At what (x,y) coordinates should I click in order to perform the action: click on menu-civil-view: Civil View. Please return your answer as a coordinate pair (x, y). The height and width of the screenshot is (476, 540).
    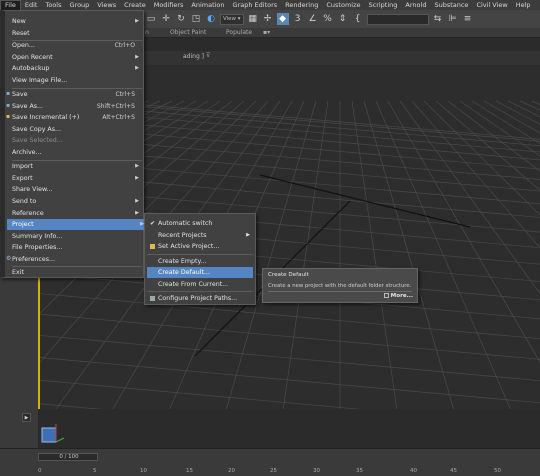
    Looking at the image, I should click on (491, 5).